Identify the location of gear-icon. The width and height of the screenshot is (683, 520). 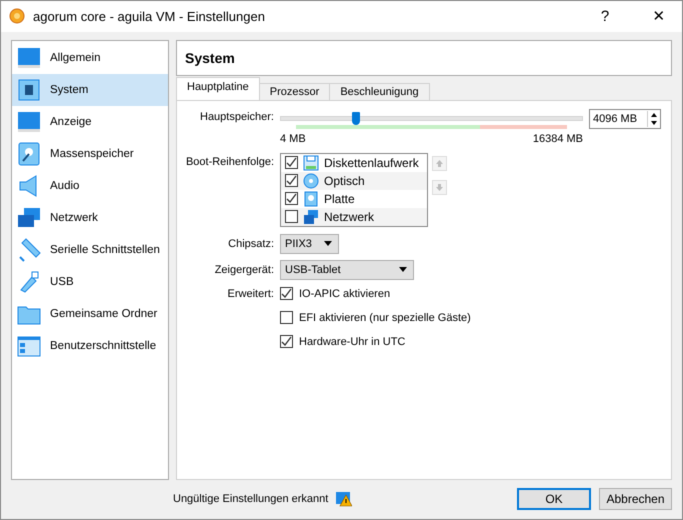
(17, 16).